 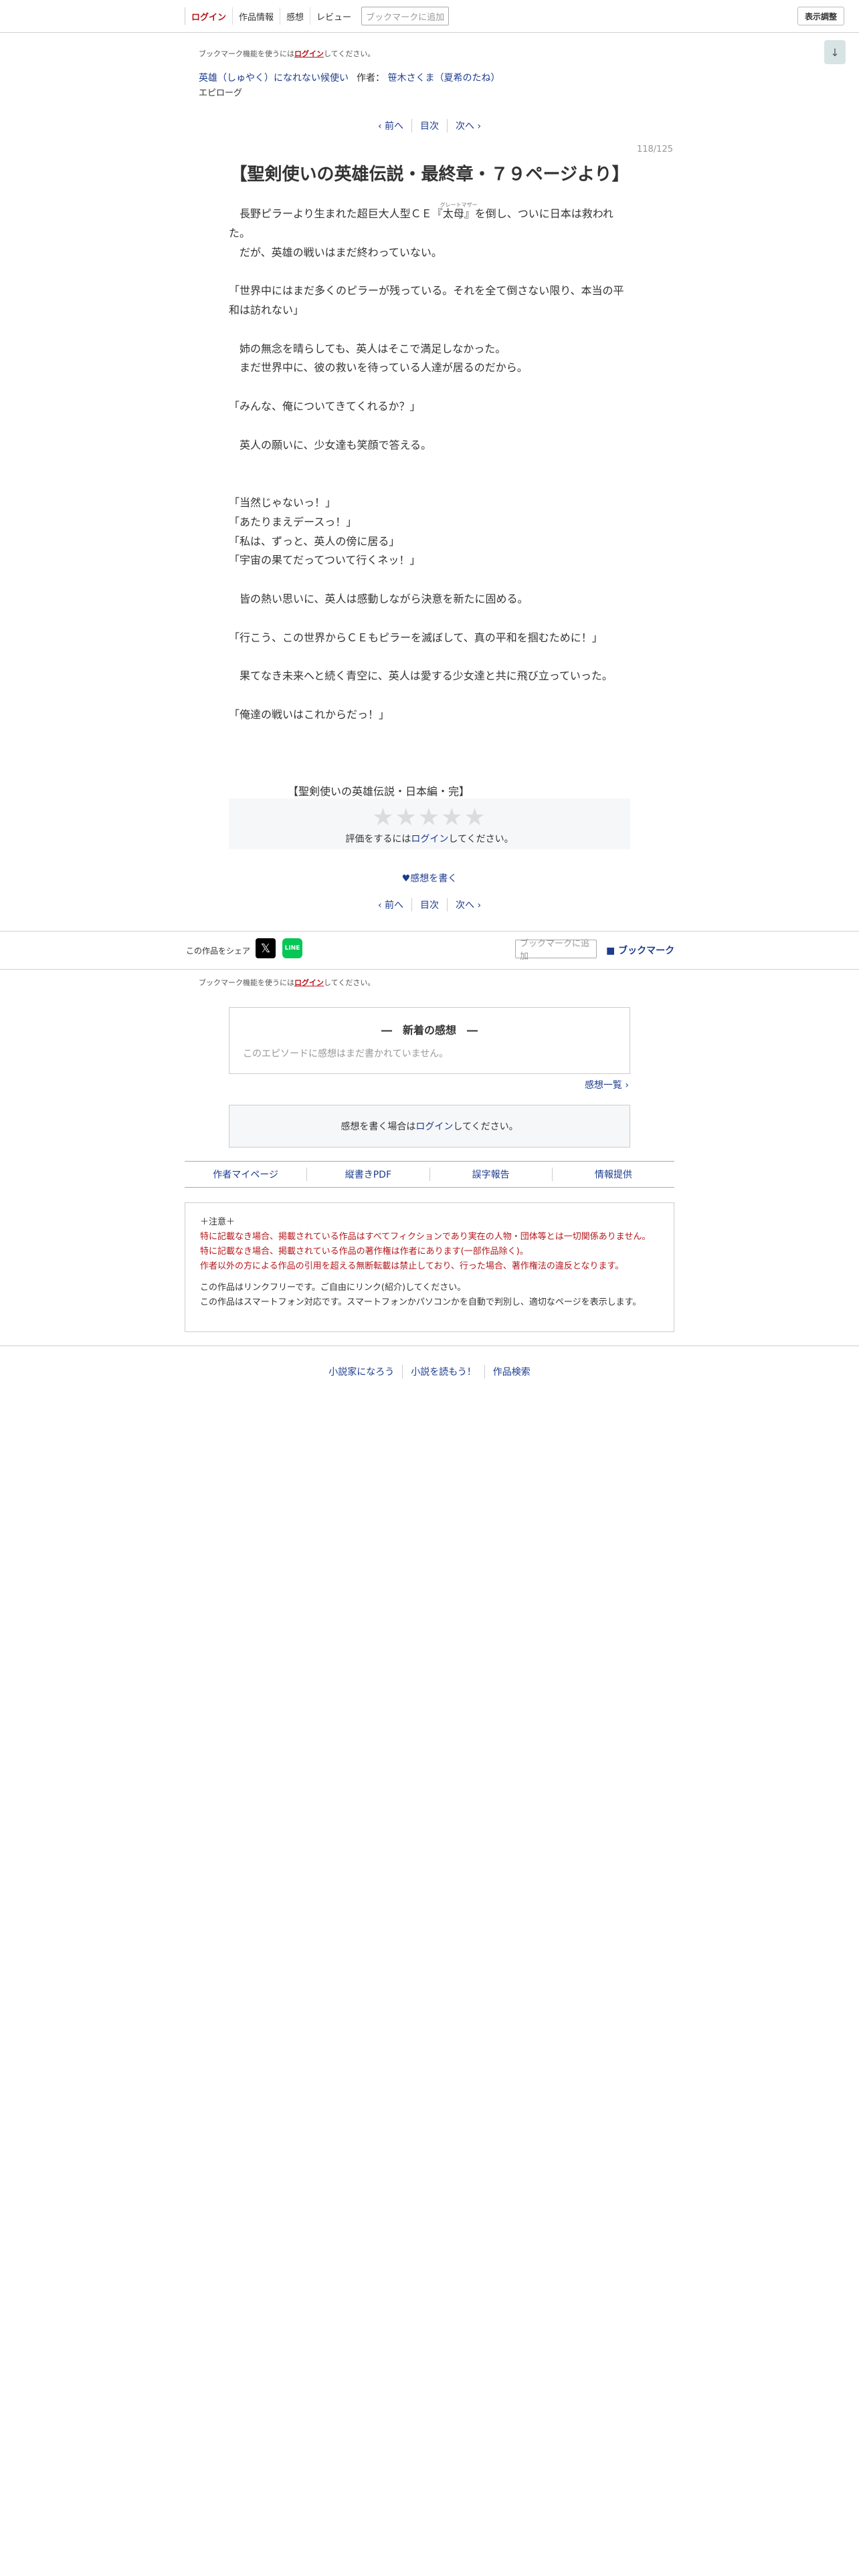 What do you see at coordinates (612, 951) in the screenshot?
I see `bookmark-icon: ■` at bounding box center [612, 951].